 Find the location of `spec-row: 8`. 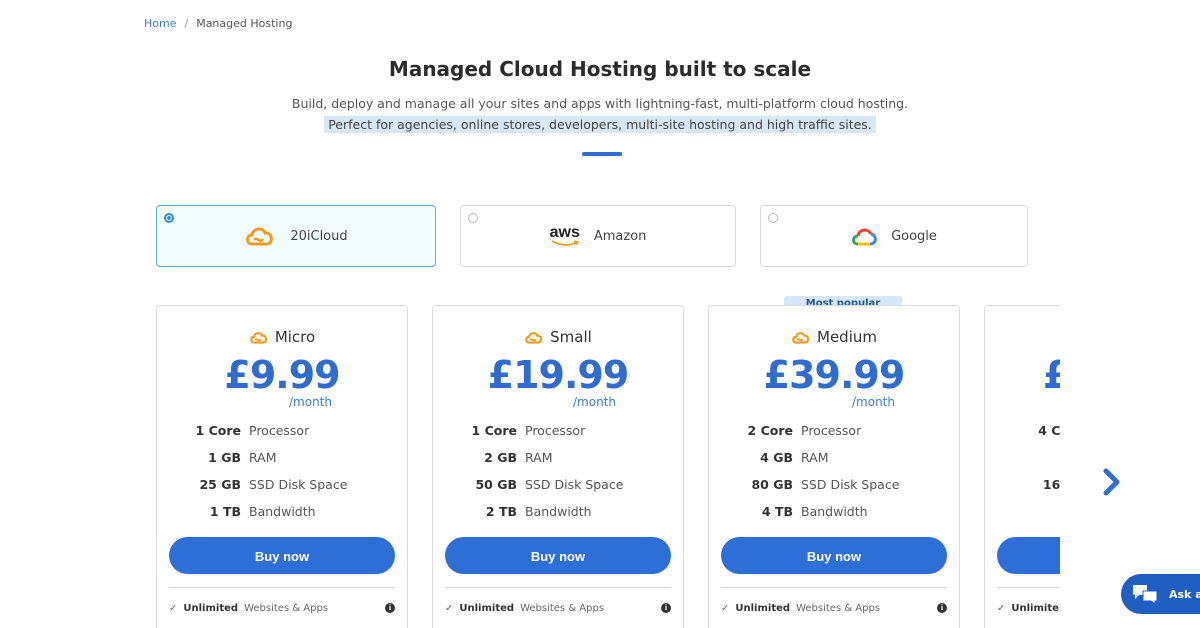

spec-row: 8 is located at coordinates (1022, 457).